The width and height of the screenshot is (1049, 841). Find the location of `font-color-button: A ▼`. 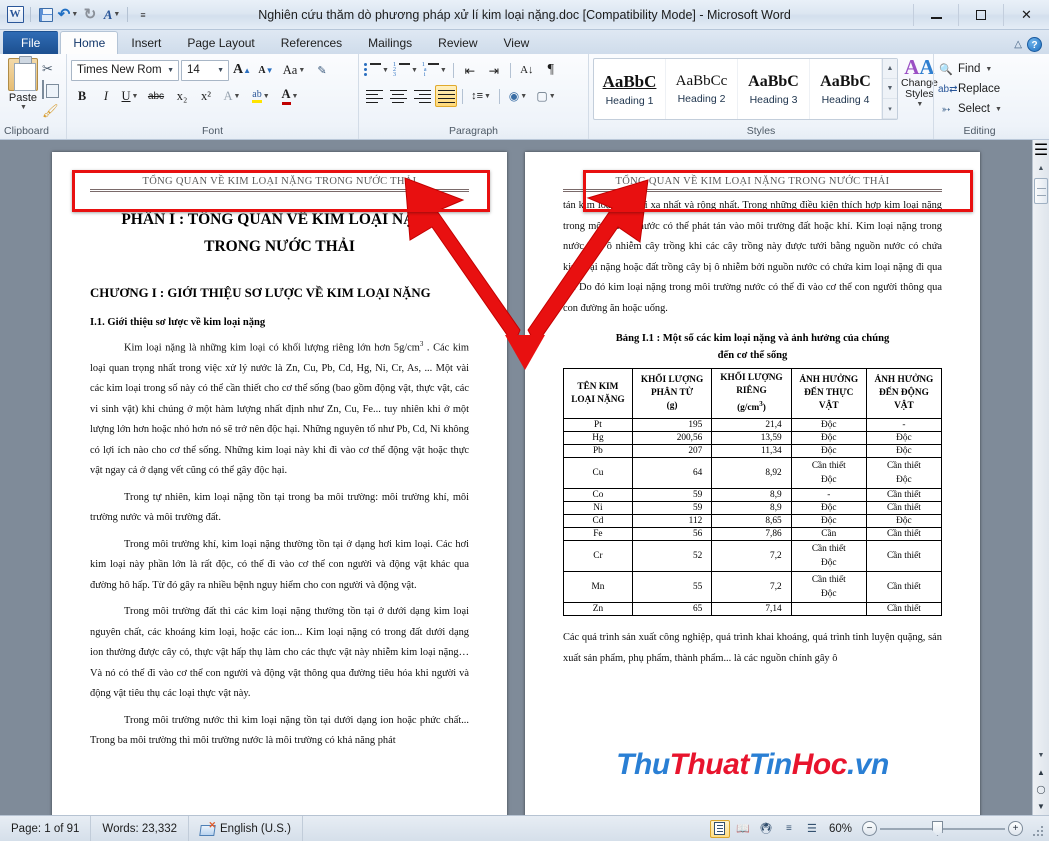

font-color-button: A ▼ is located at coordinates (290, 96).